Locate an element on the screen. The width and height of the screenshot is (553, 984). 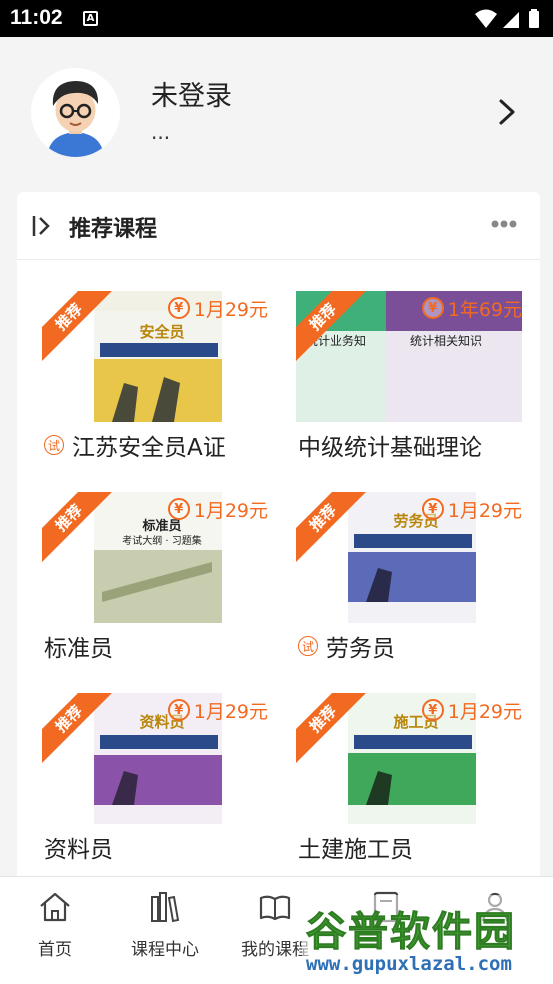
avatar is located at coordinates (75, 112).